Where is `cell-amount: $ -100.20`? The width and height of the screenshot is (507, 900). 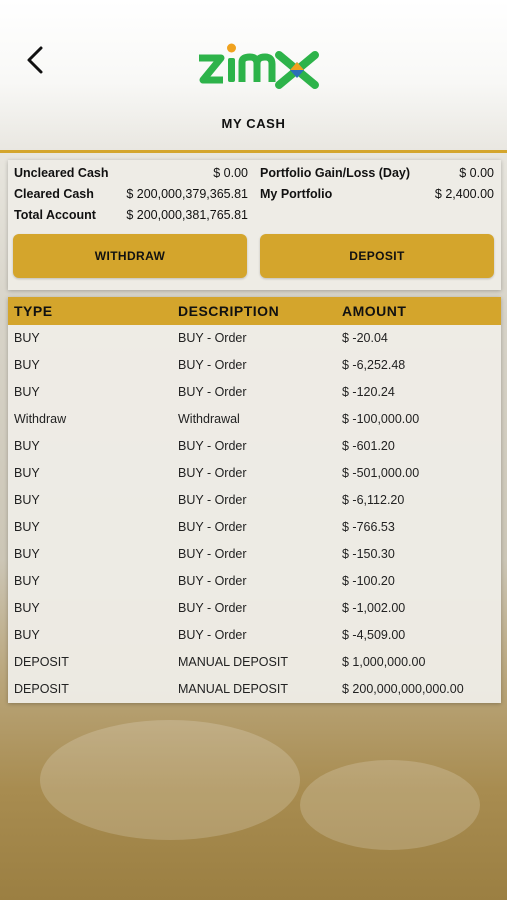 cell-amount: $ -100.20 is located at coordinates (368, 581).